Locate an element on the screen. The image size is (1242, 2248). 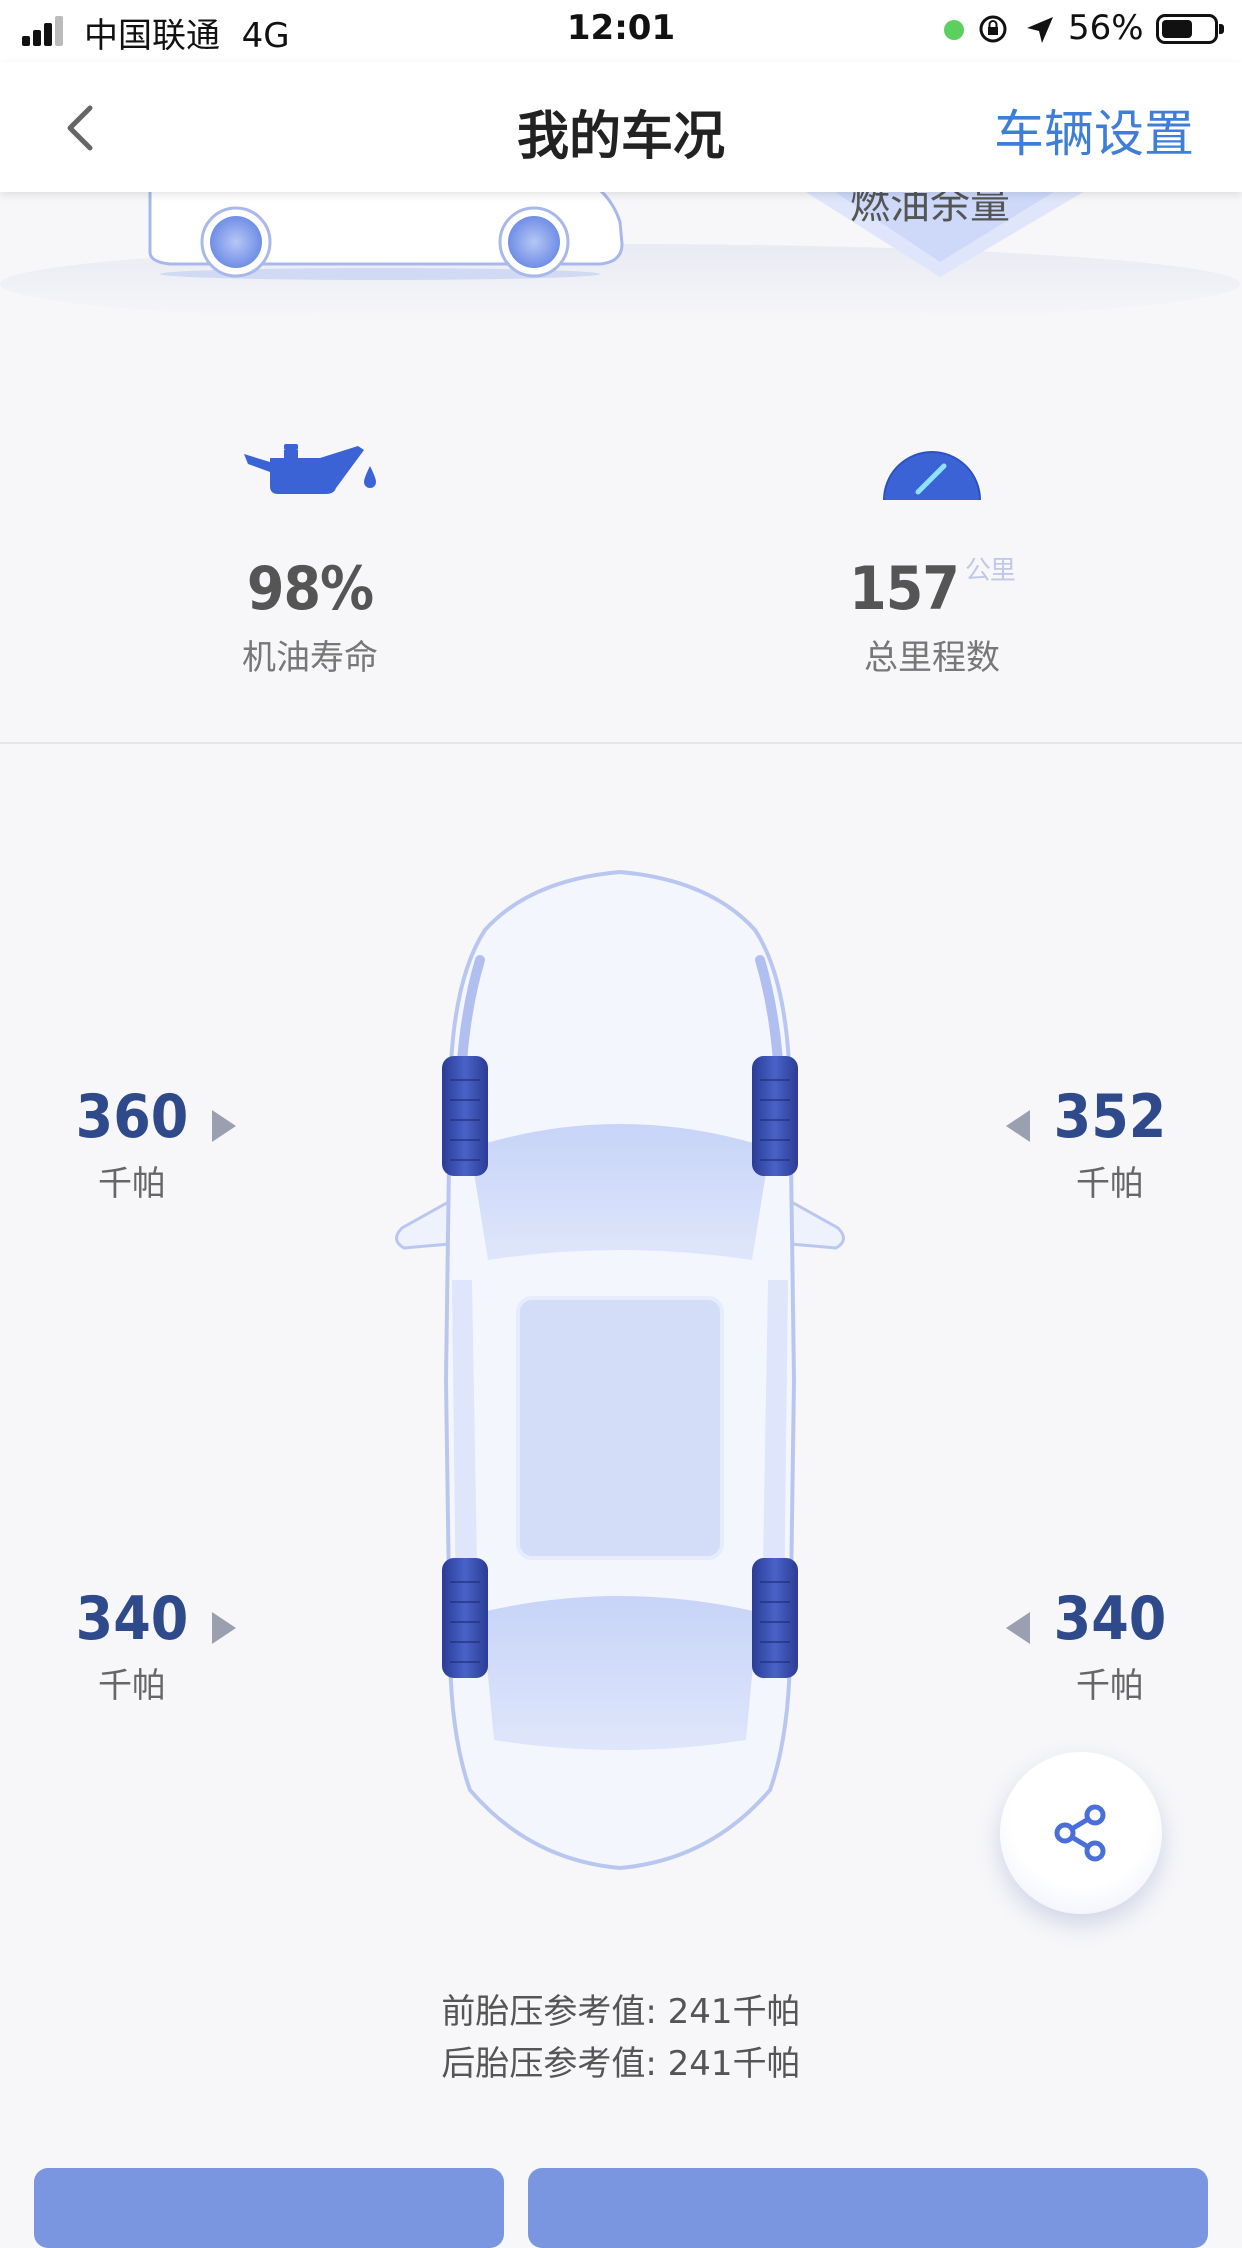
mileage-stat: 157 公里 总里程数 is located at coordinates (932, 557).